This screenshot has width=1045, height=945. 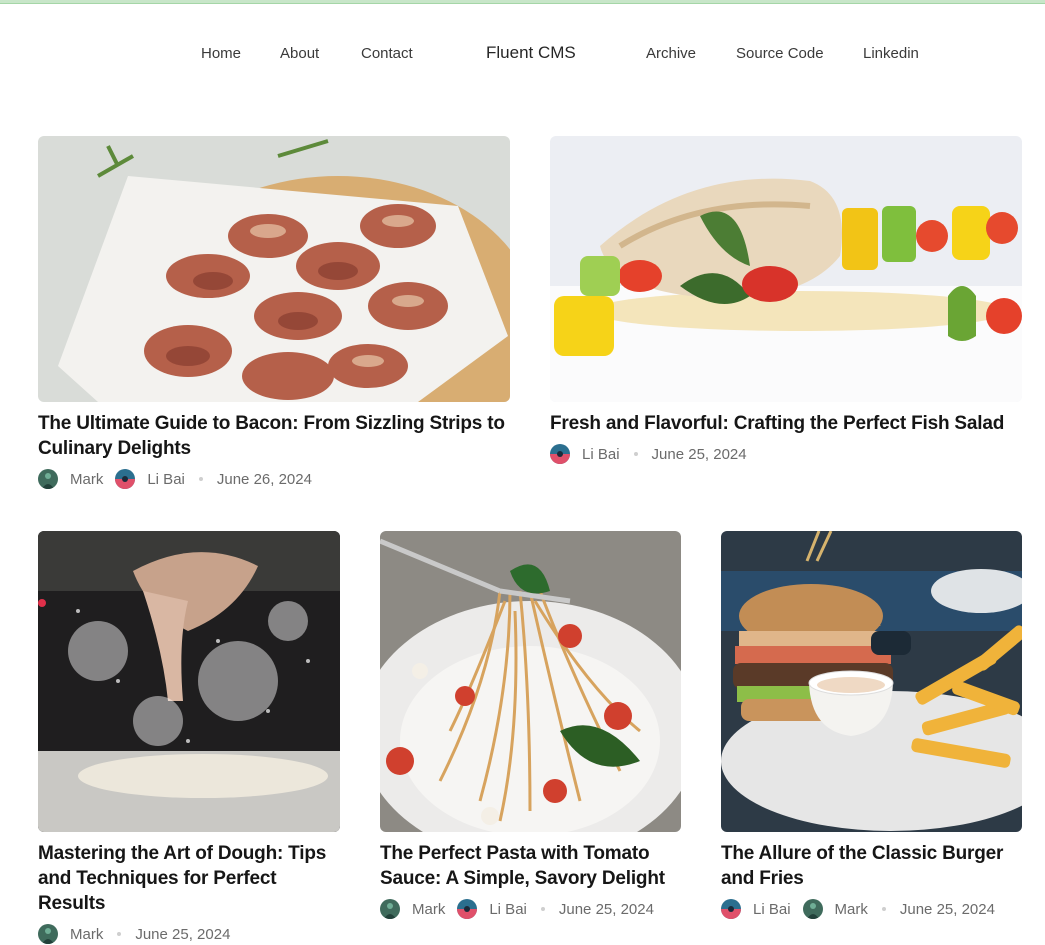 What do you see at coordinates (871, 909) in the screenshot?
I see `post-meta: Li Bai Mark June 25, 2024` at bounding box center [871, 909].